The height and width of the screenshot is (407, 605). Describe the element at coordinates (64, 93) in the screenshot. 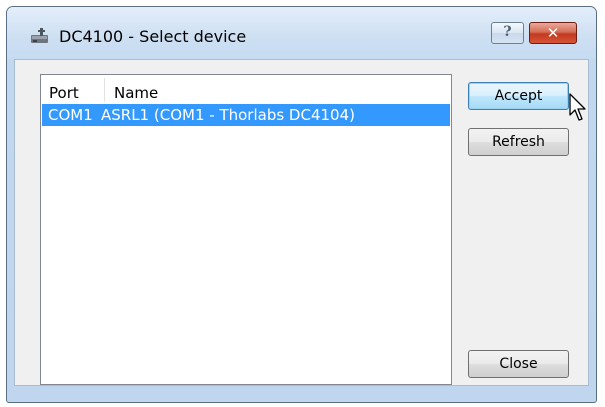

I see `column-header-port: Port` at that location.